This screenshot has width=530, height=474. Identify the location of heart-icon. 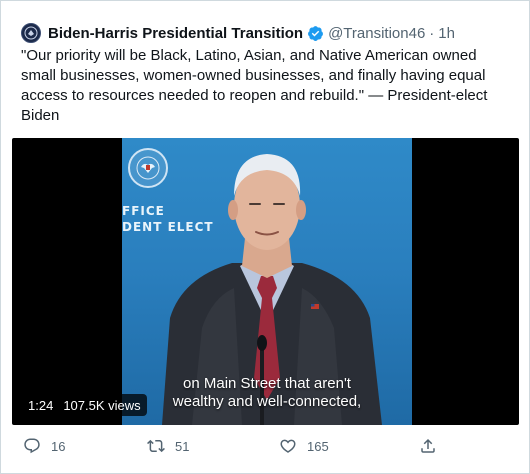
(288, 446).